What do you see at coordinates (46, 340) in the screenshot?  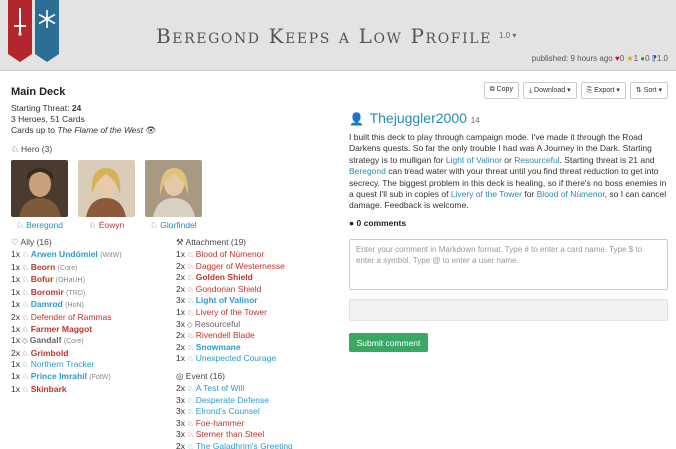 I see `card-name: Gandalf` at bounding box center [46, 340].